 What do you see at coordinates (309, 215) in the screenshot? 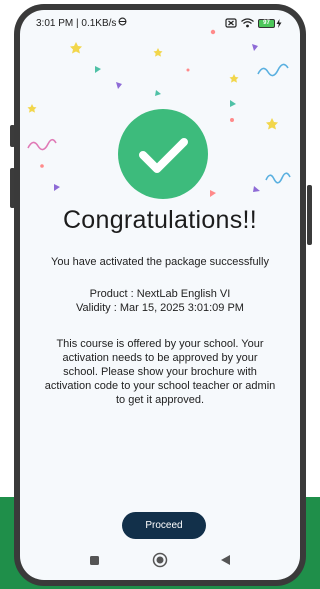
I see `phone-power-button` at bounding box center [309, 215].